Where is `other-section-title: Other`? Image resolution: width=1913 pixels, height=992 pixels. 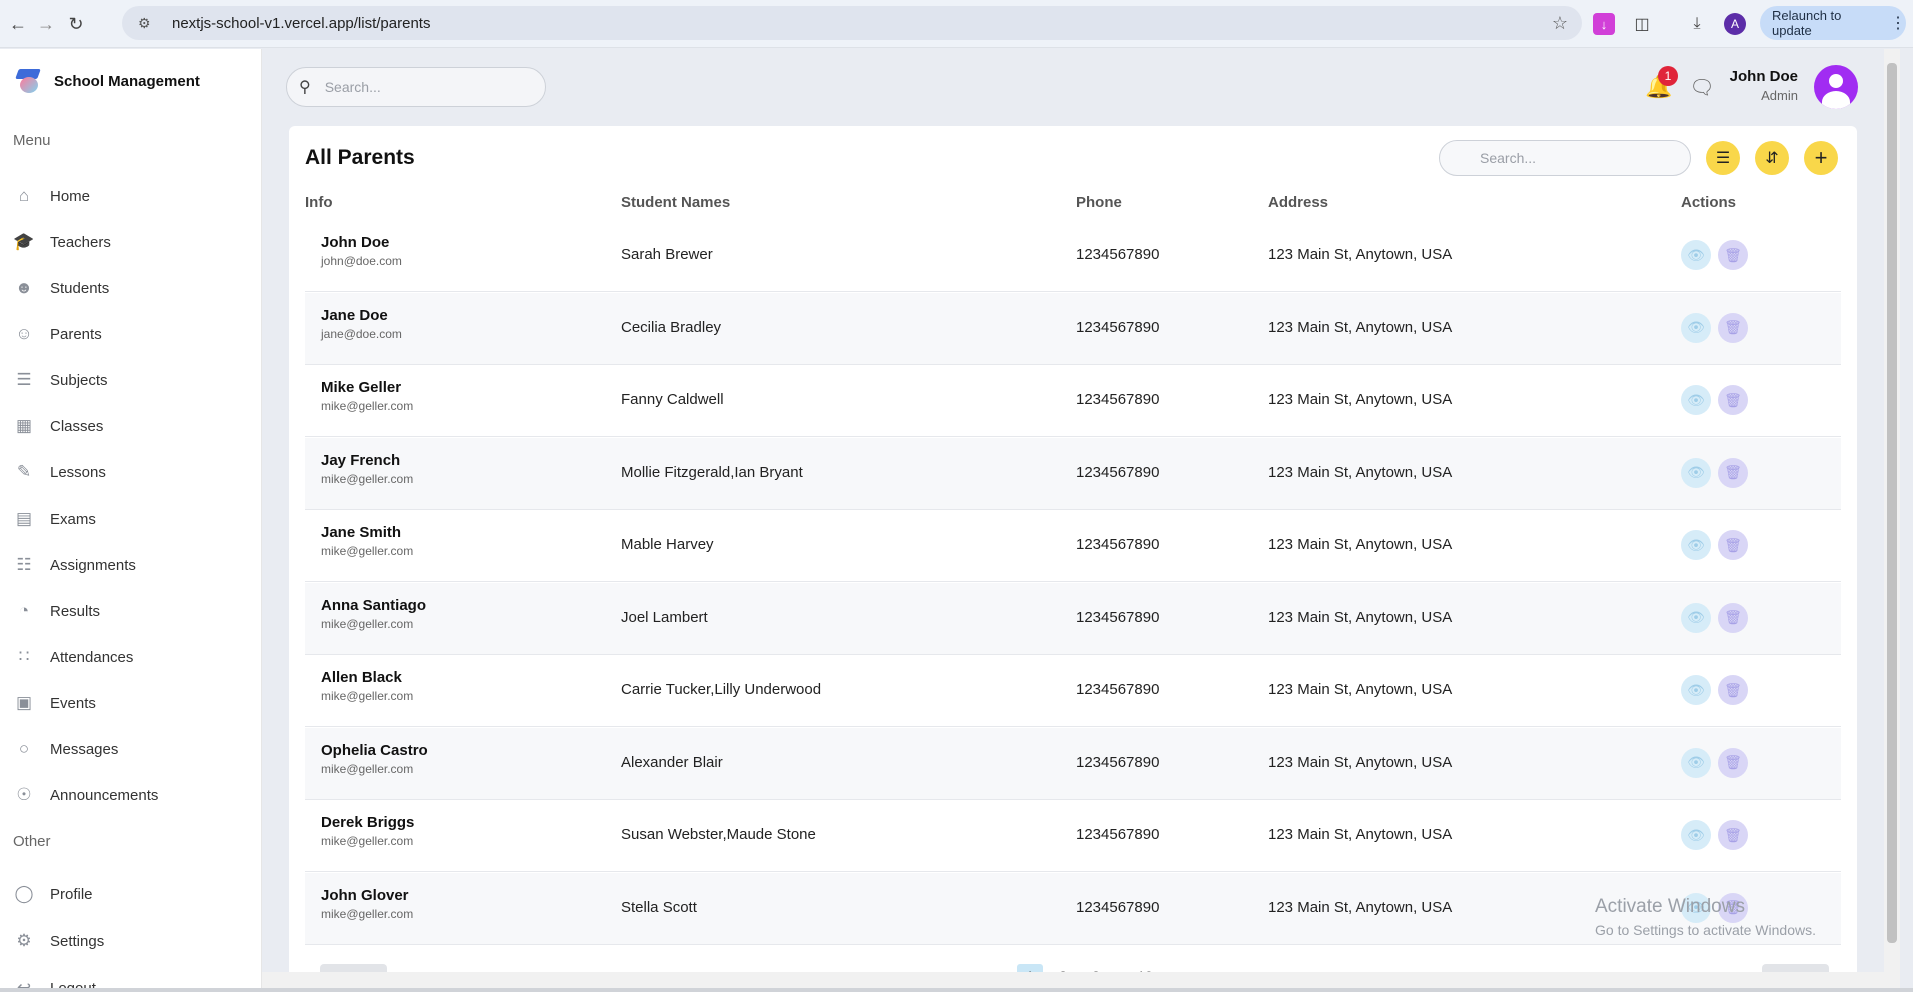 other-section-title: Other is located at coordinates (32, 841).